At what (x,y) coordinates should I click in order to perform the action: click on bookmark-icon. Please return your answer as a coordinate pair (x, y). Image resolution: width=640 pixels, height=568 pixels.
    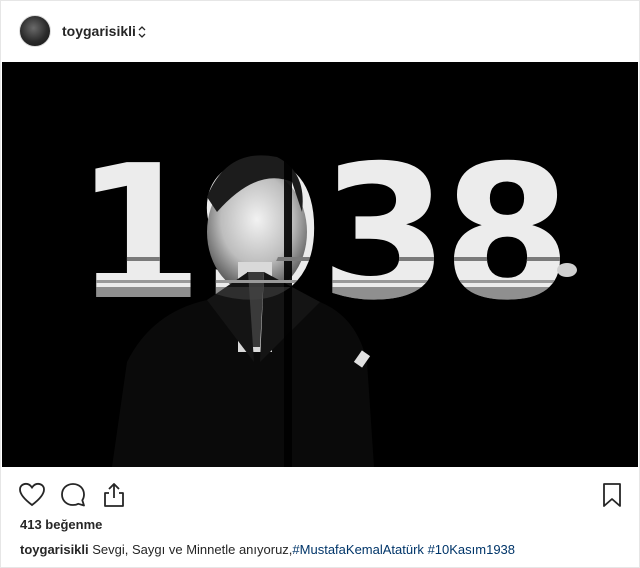
    Looking at the image, I should click on (612, 495).